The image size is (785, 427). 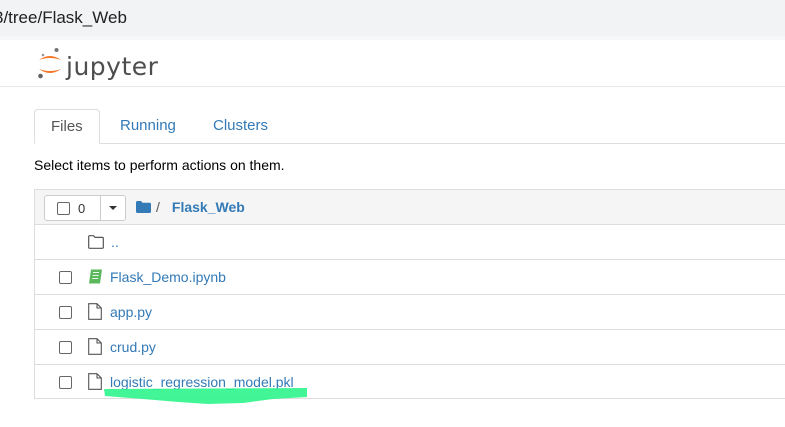 I want to click on selection-hint: Select items to perform actions on them., so click(x=159, y=165).